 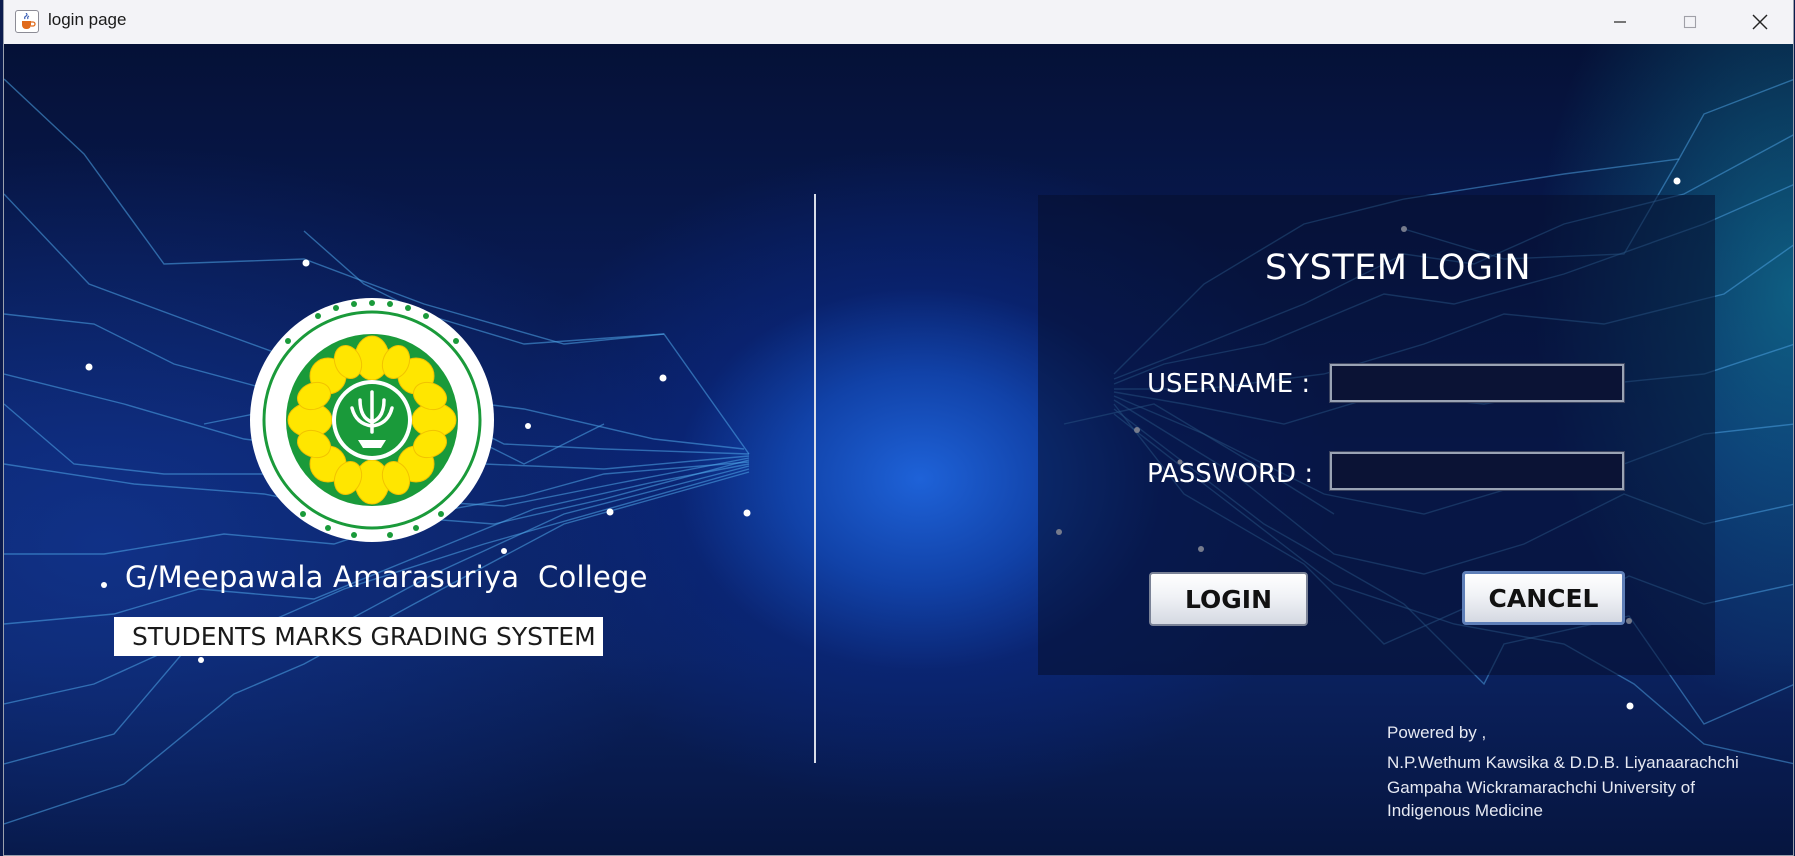 I want to click on close-icon, so click(x=1760, y=22).